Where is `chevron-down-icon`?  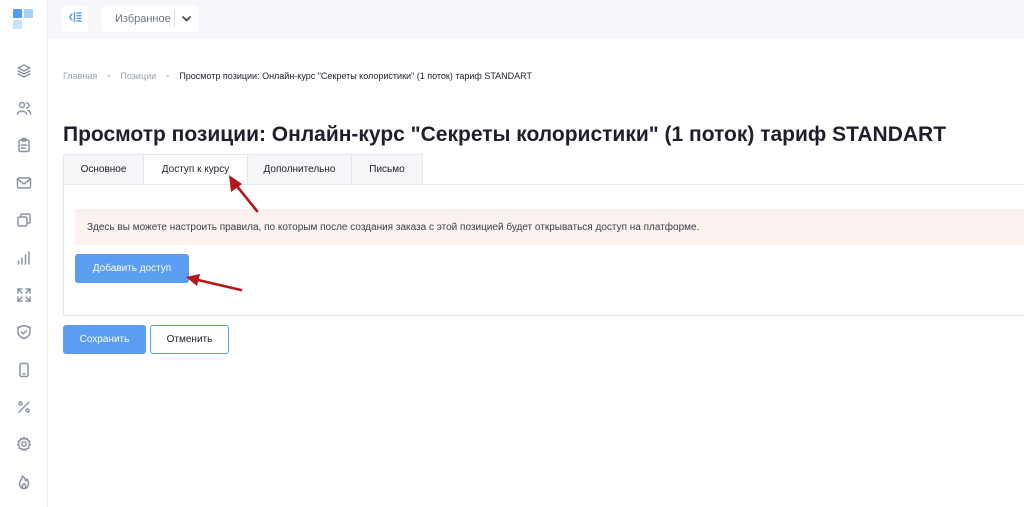 chevron-down-icon is located at coordinates (186, 18).